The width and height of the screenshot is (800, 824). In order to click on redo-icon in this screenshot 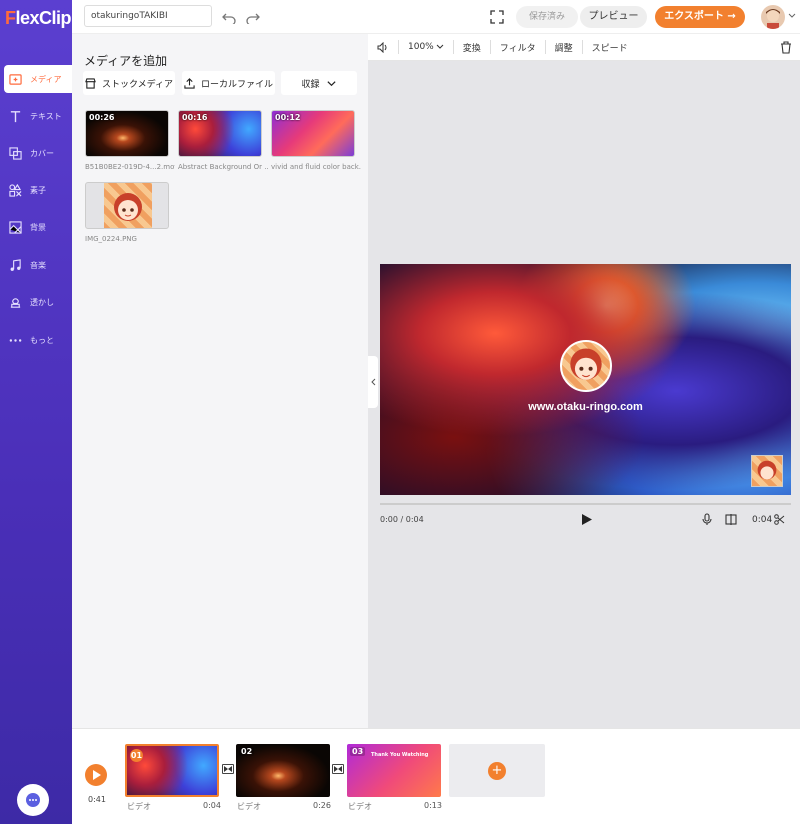, I will do `click(253, 17)`.